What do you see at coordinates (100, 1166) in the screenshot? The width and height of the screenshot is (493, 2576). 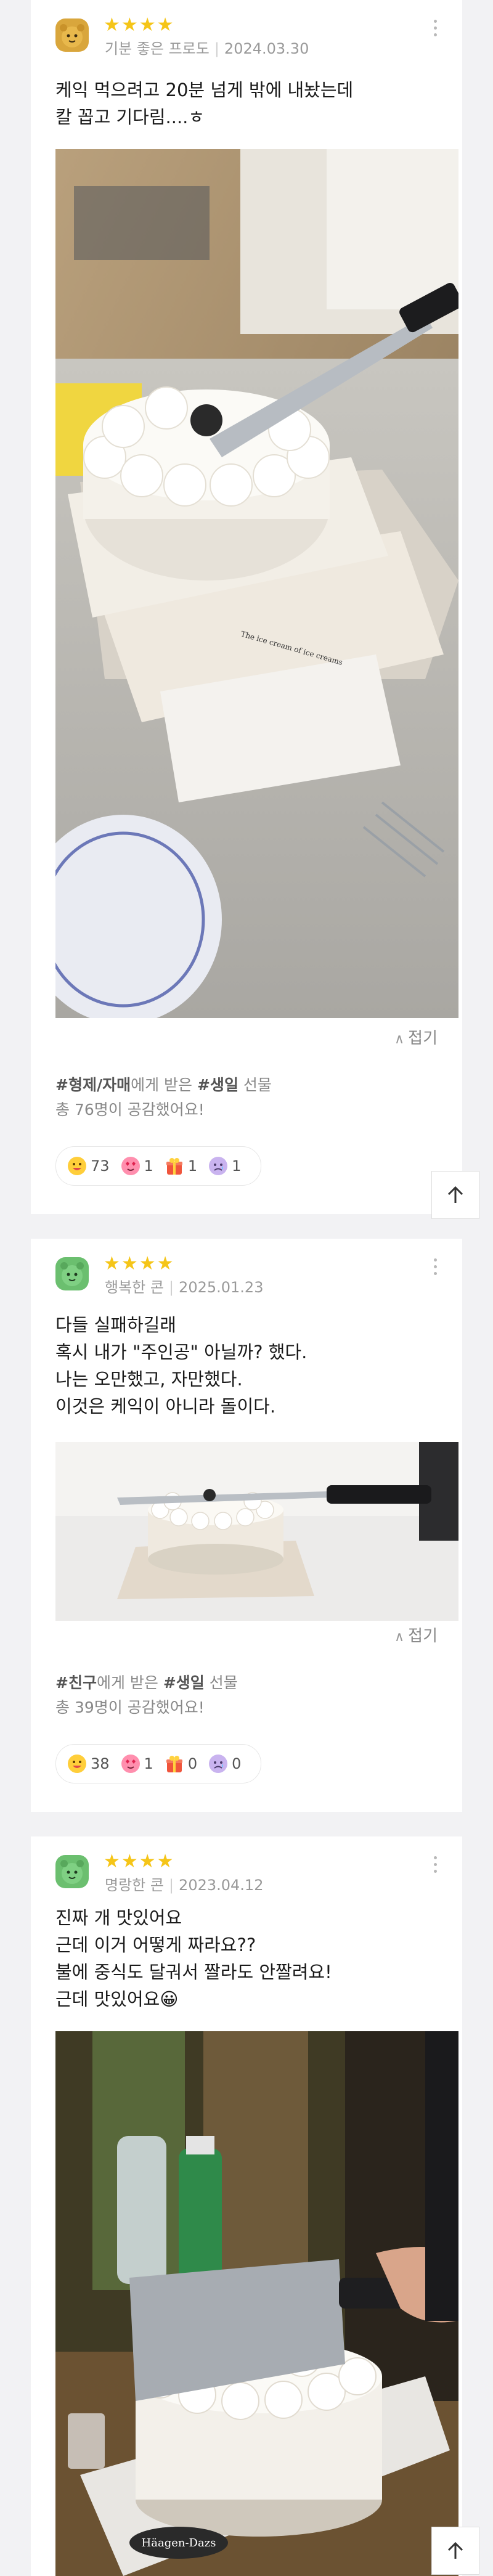 I see `reaction-count: 73` at bounding box center [100, 1166].